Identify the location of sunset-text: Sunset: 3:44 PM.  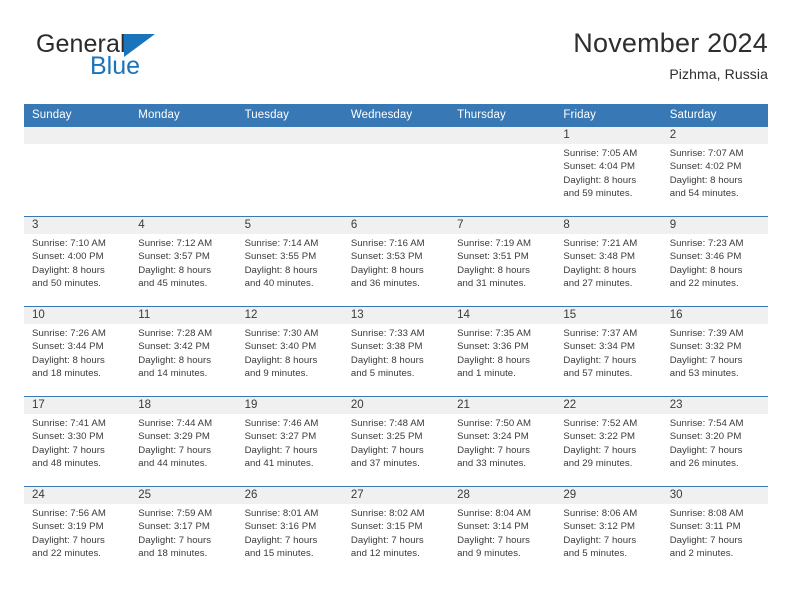
(68, 347).